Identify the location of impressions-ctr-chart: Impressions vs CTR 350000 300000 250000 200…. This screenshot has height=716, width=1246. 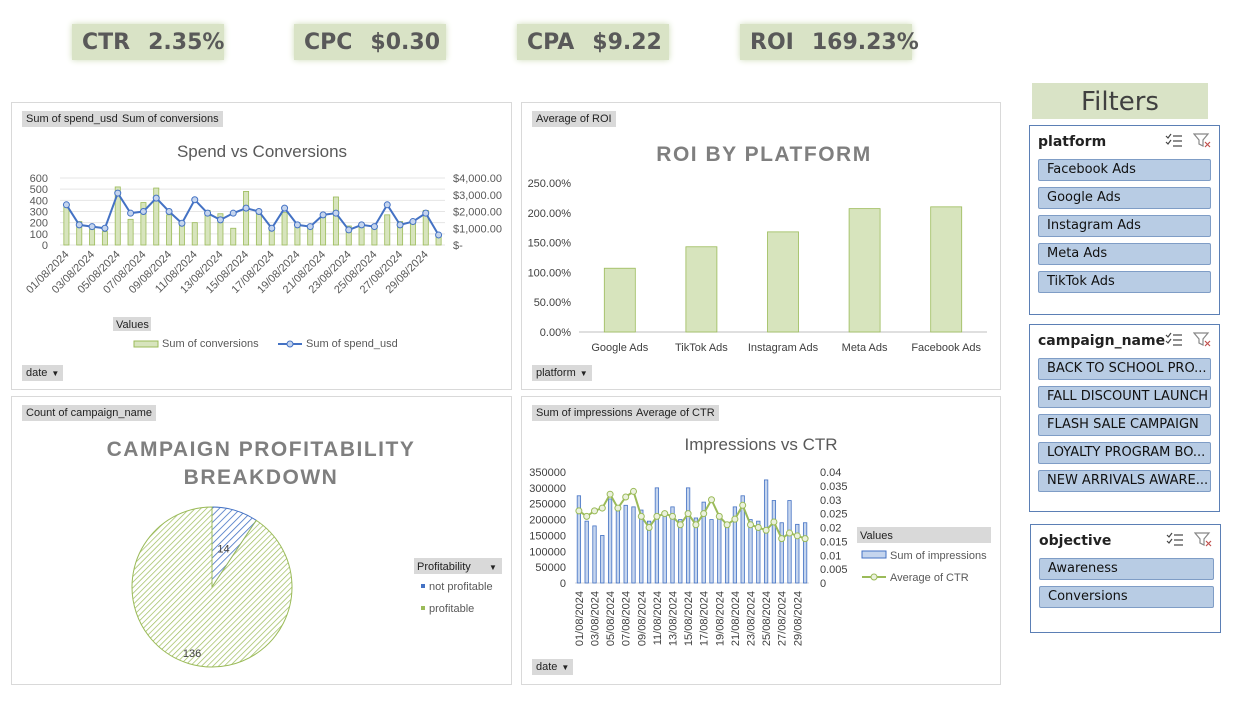
(760, 540).